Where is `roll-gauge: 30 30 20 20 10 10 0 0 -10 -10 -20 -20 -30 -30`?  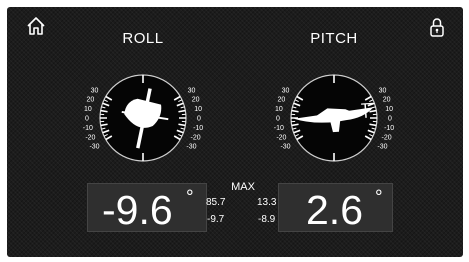 roll-gauge: 30 30 20 20 10 10 0 0 -10 -10 -20 -20 -30 -30 is located at coordinates (143, 118).